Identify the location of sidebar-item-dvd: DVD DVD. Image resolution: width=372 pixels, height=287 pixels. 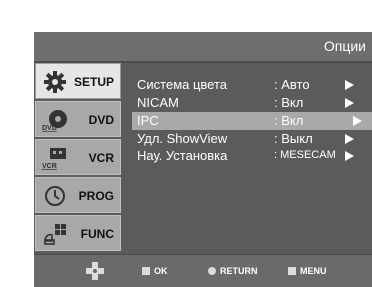
(78, 119).